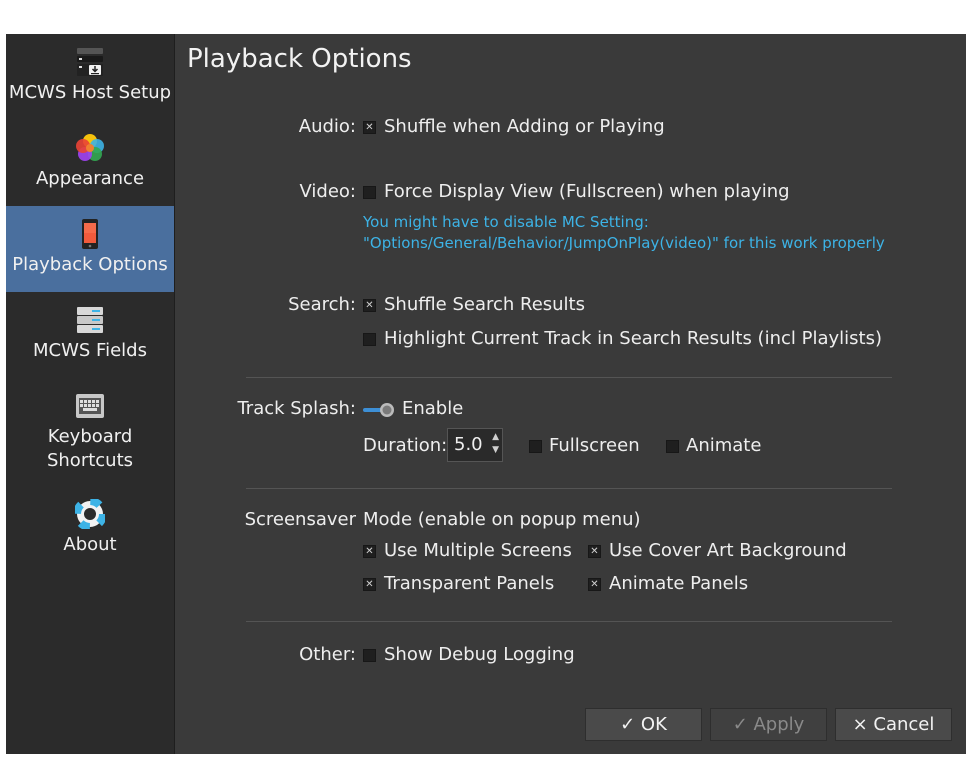 Image resolution: width=972 pixels, height=761 pixels. What do you see at coordinates (495, 444) in the screenshot?
I see `spin-arrows-icon: ▲ ▼` at bounding box center [495, 444].